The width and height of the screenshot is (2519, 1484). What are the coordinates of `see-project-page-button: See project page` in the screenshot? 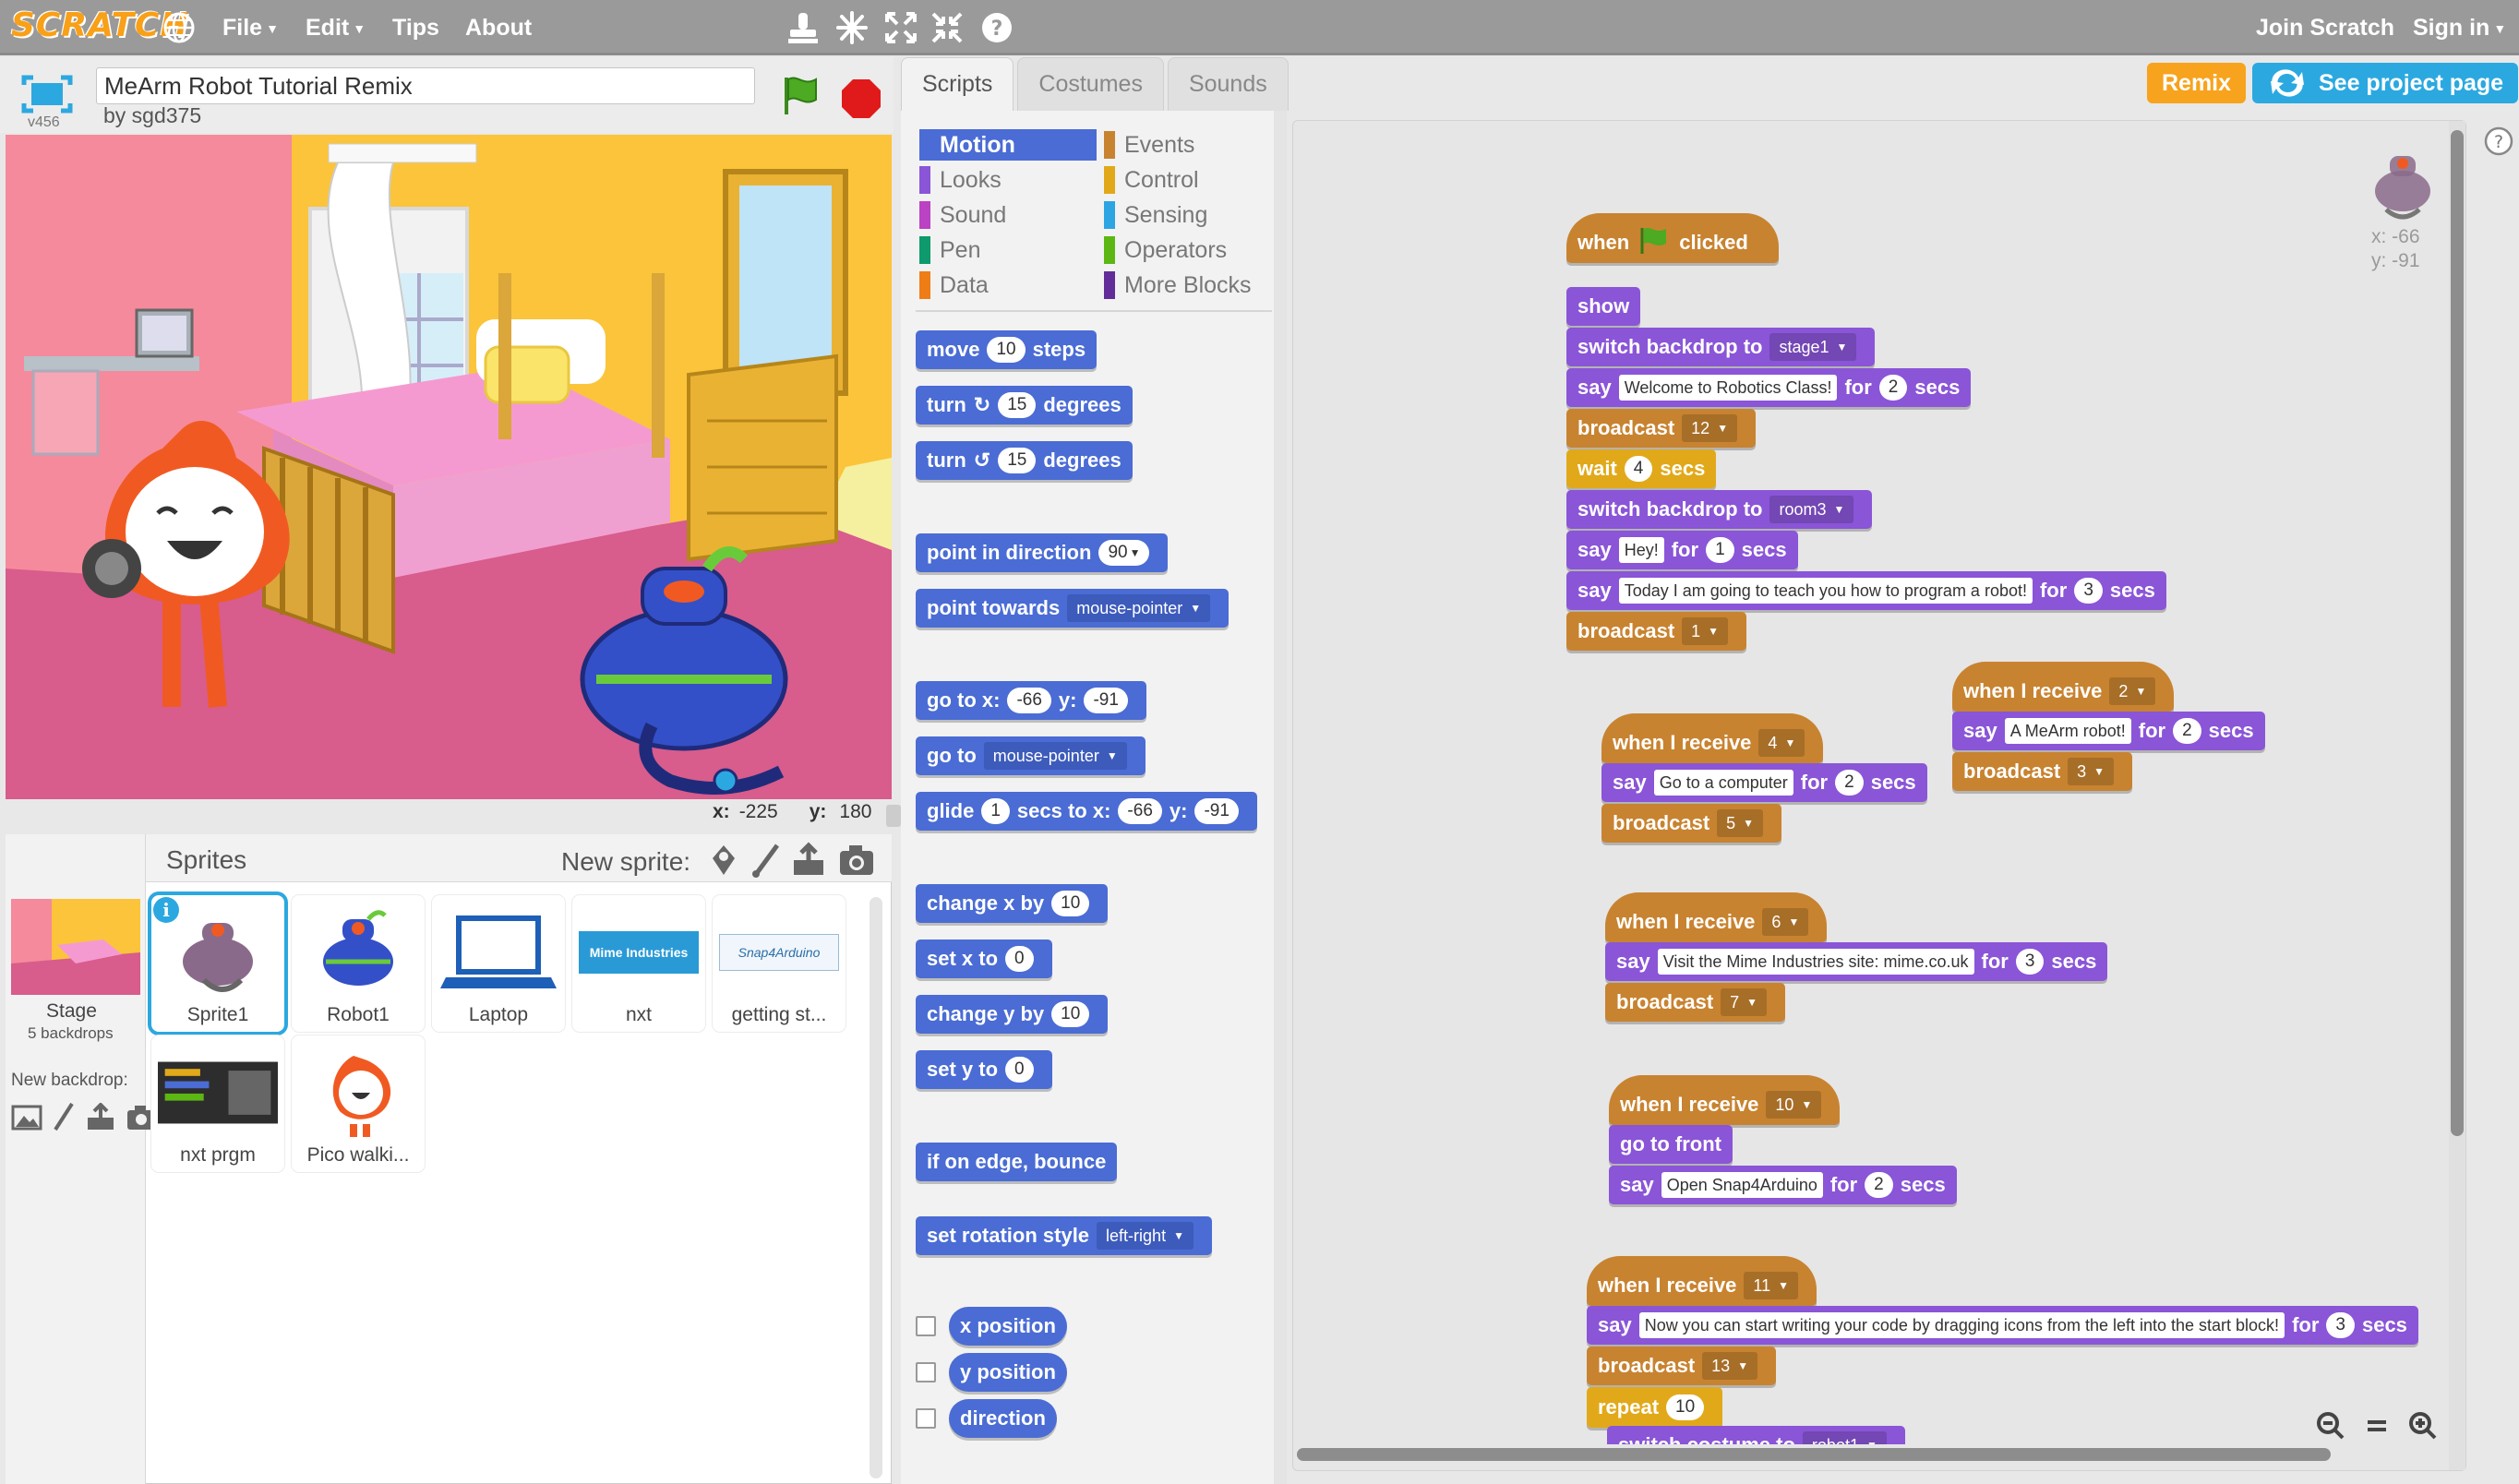 It's located at (2385, 83).